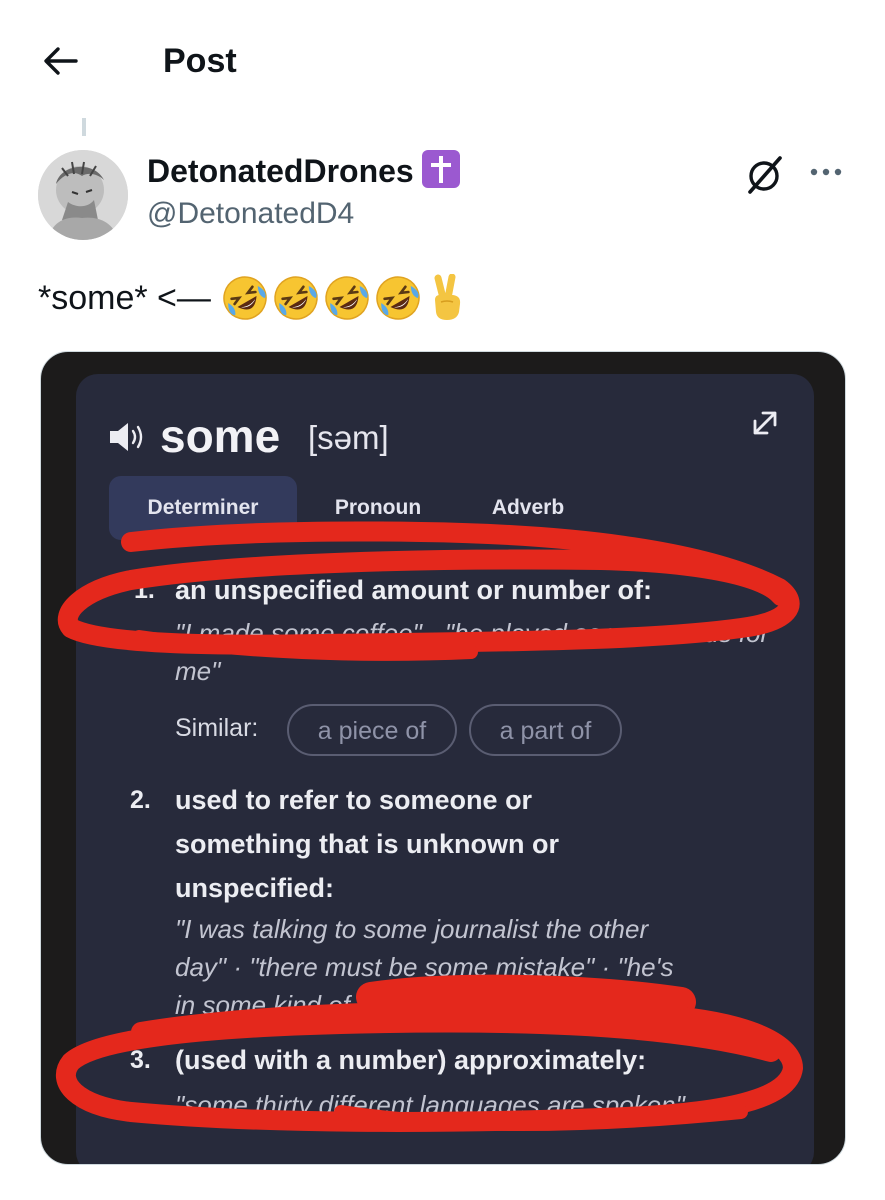 Image resolution: width=885 pixels, height=1200 pixels. What do you see at coordinates (220, 436) in the screenshot?
I see `headword: some` at bounding box center [220, 436].